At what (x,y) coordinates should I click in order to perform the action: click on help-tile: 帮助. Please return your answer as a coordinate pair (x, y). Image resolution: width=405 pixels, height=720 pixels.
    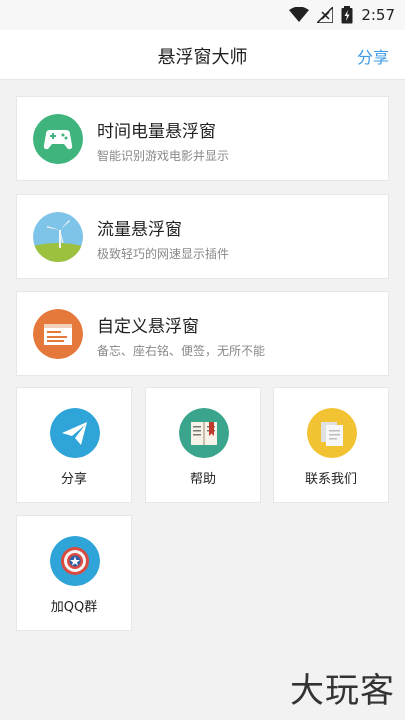
    Looking at the image, I should click on (203, 445).